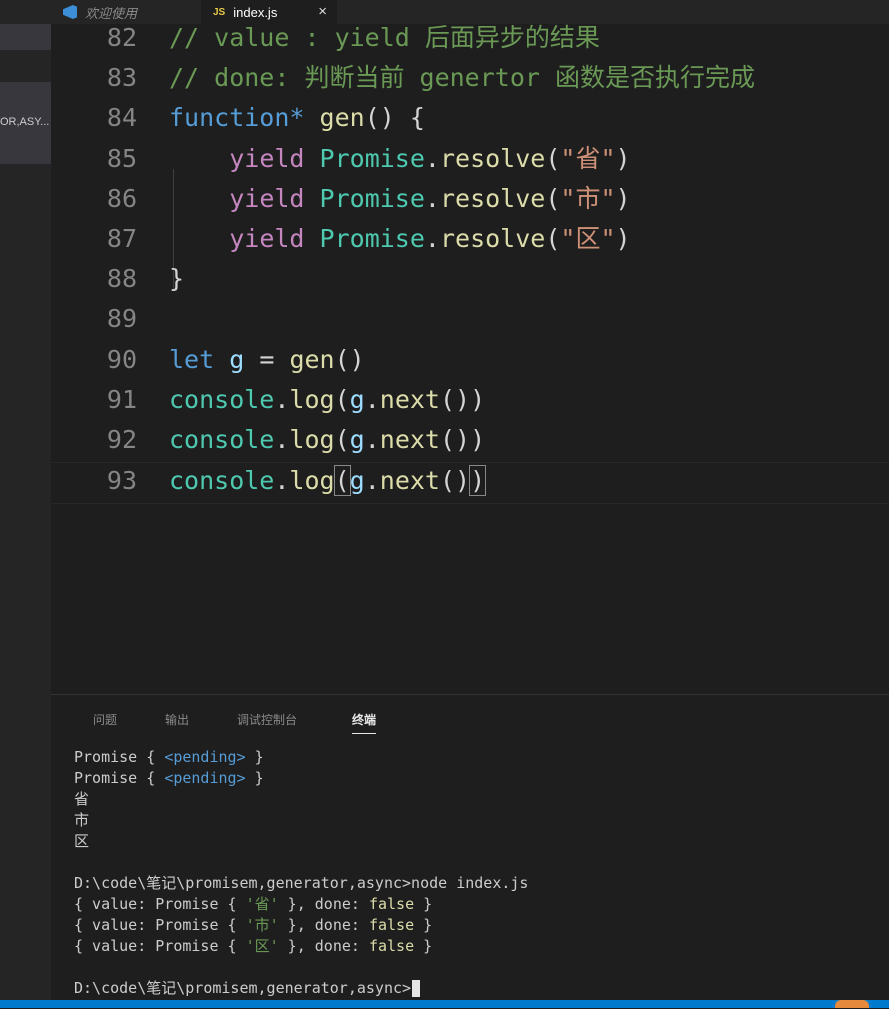  I want to click on terminal-line: 省, so click(301, 799).